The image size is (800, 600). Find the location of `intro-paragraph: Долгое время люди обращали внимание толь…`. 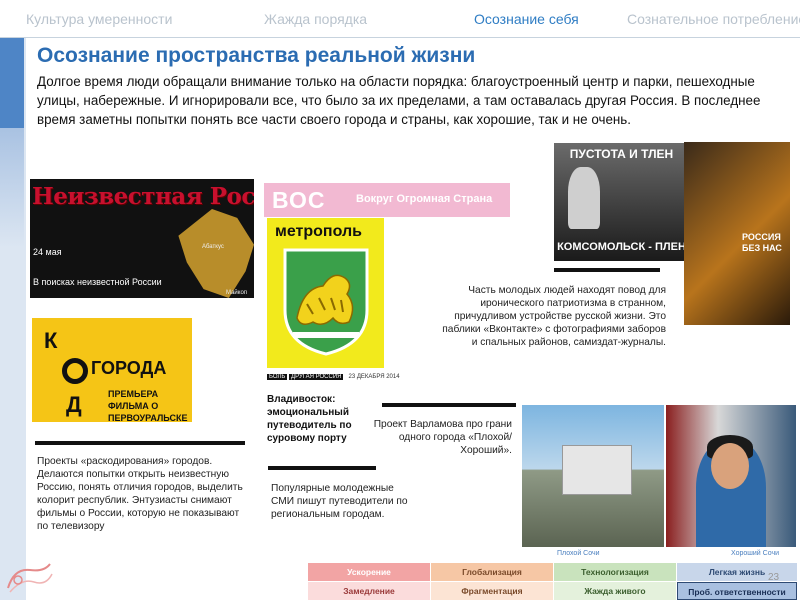

intro-paragraph: Долгое время люди обращали внимание толь… is located at coordinates (399, 100).